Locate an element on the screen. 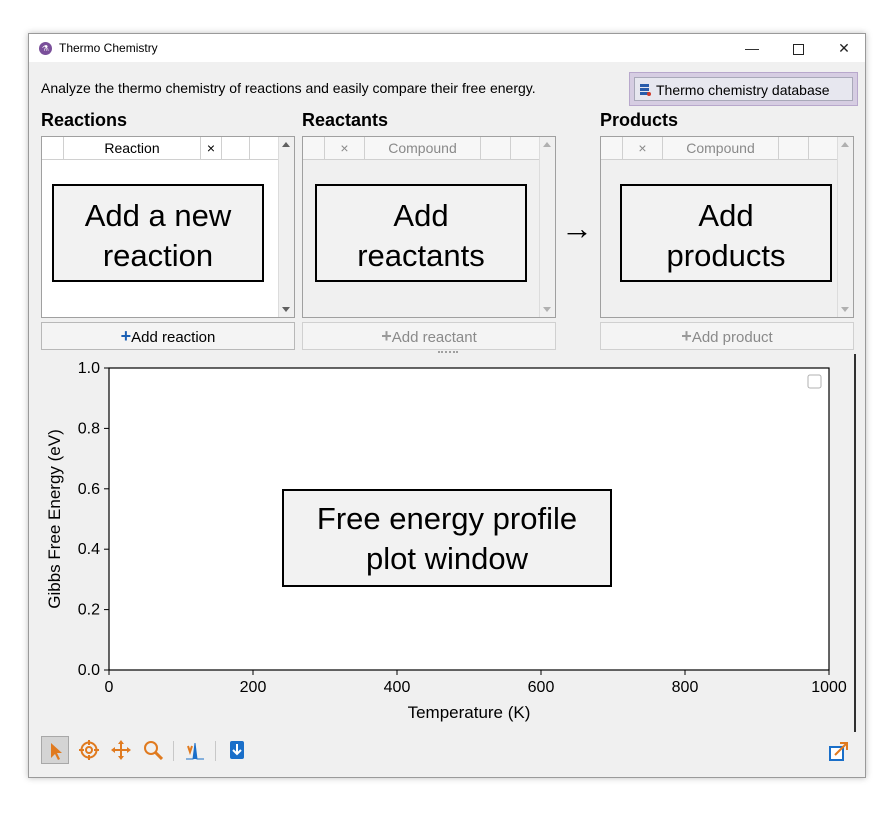 The width and height of the screenshot is (895, 827). maximize-icon is located at coordinates (798, 49).